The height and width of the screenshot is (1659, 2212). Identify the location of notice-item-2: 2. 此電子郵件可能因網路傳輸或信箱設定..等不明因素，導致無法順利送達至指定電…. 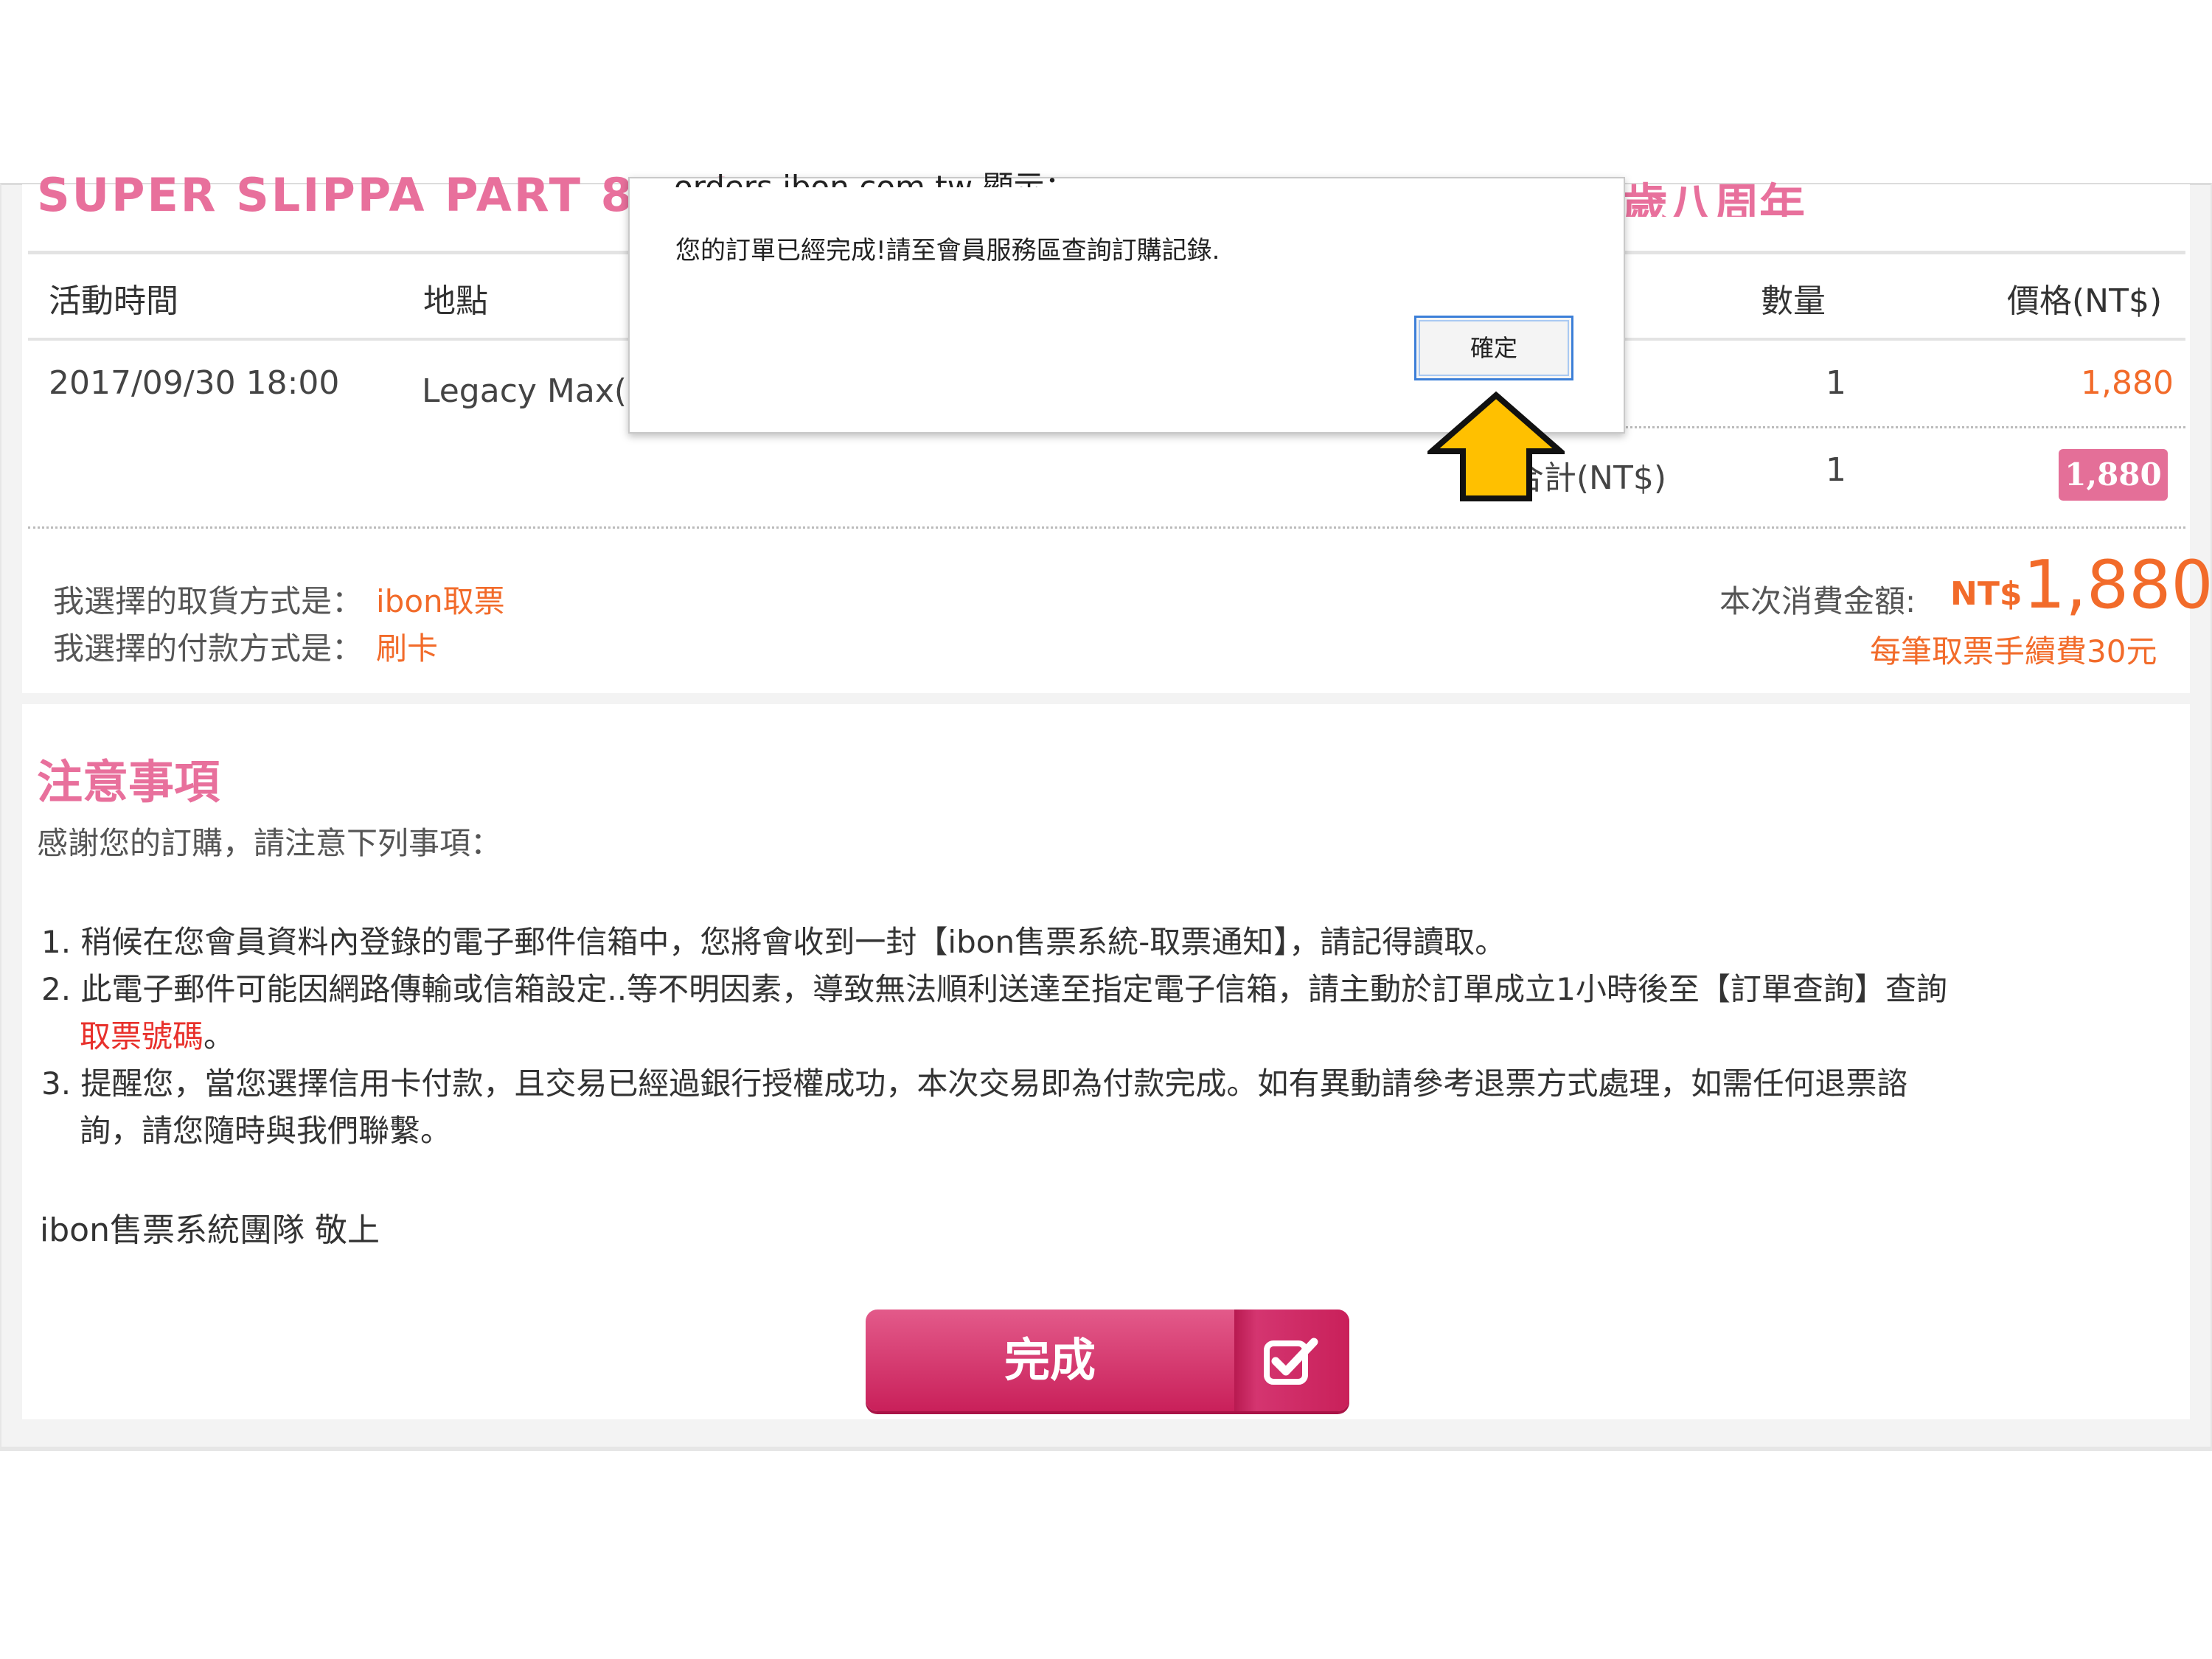
(994, 989).